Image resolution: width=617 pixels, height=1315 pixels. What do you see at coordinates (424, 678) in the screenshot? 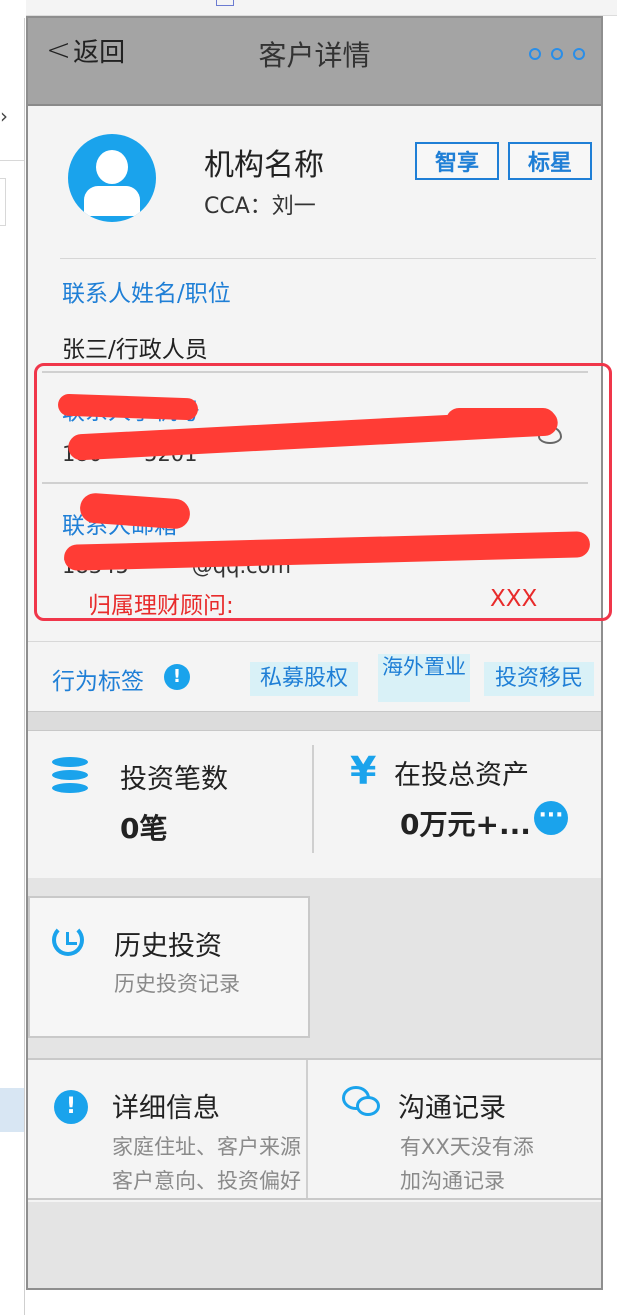
I see `tag-overseas-property: 海外置业` at bounding box center [424, 678].